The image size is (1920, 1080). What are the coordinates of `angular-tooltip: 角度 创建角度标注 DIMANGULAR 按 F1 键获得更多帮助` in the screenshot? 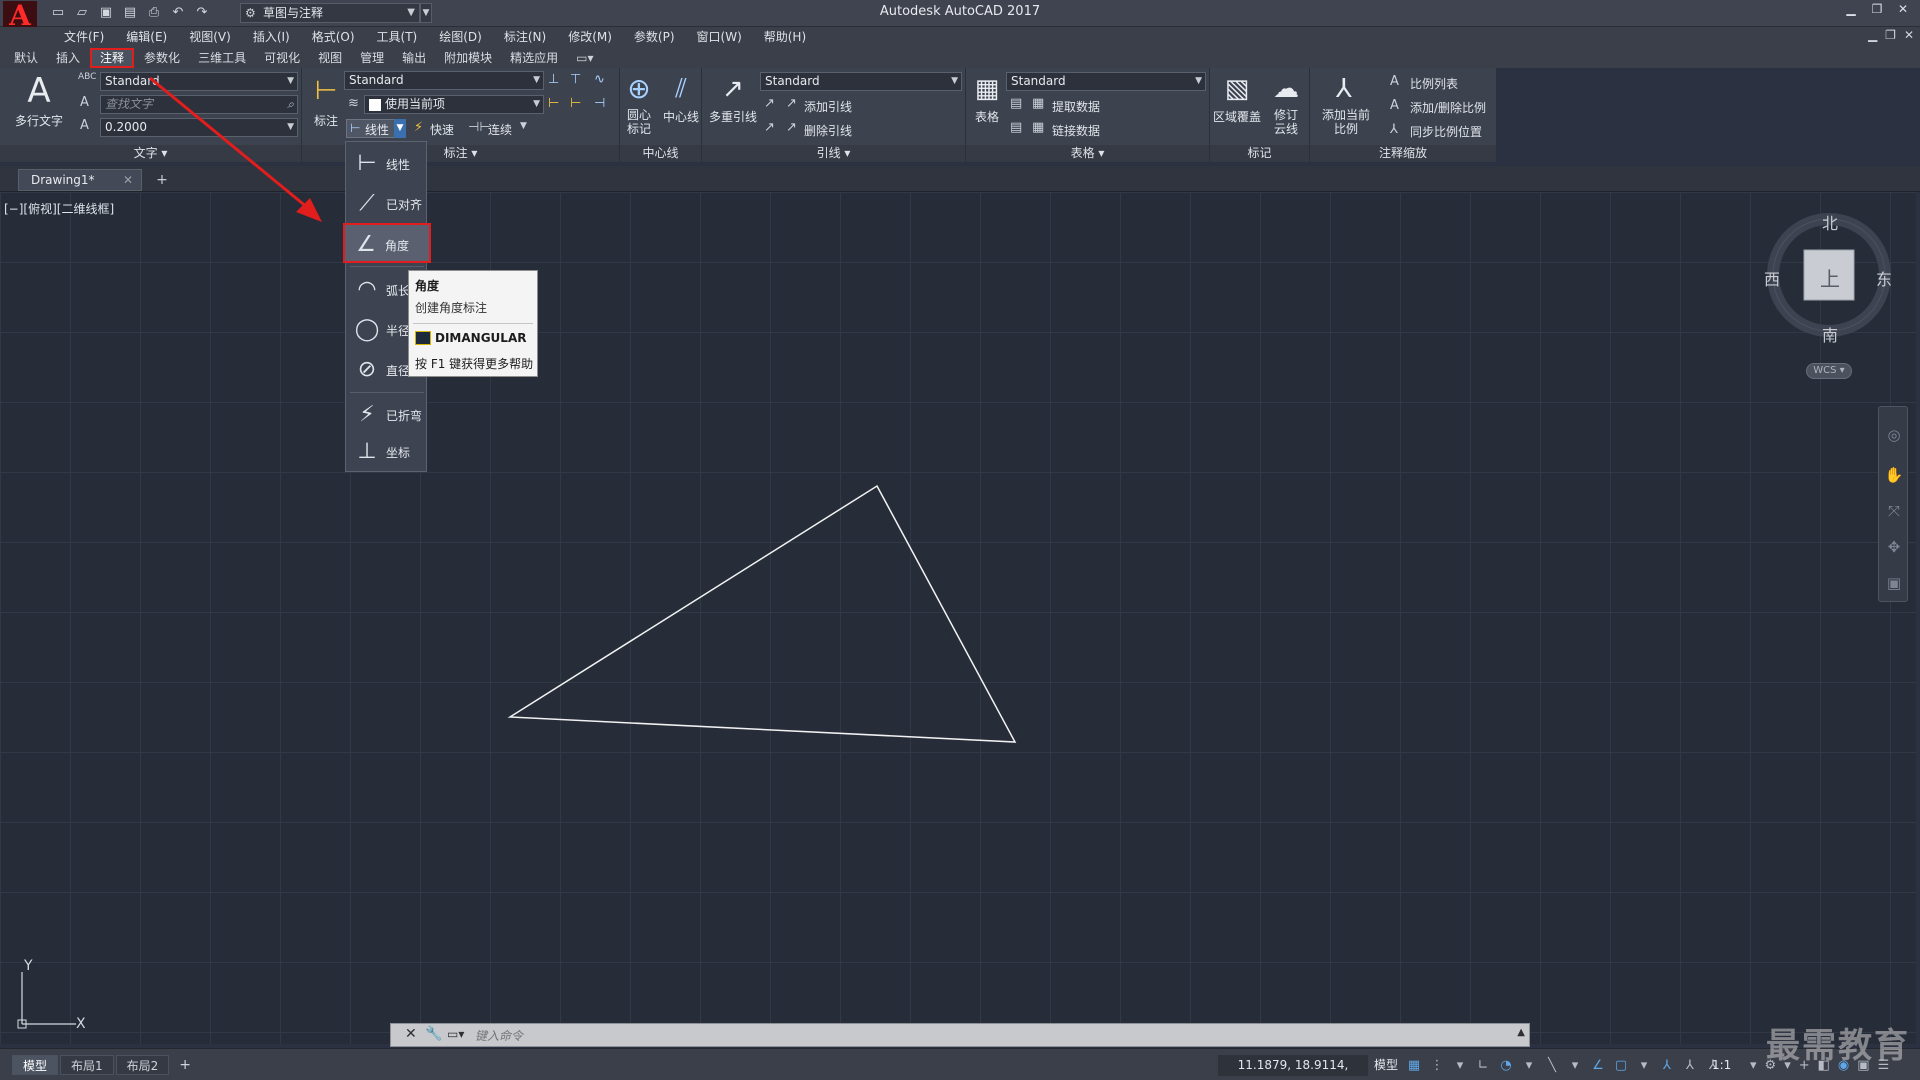 It's located at (473, 323).